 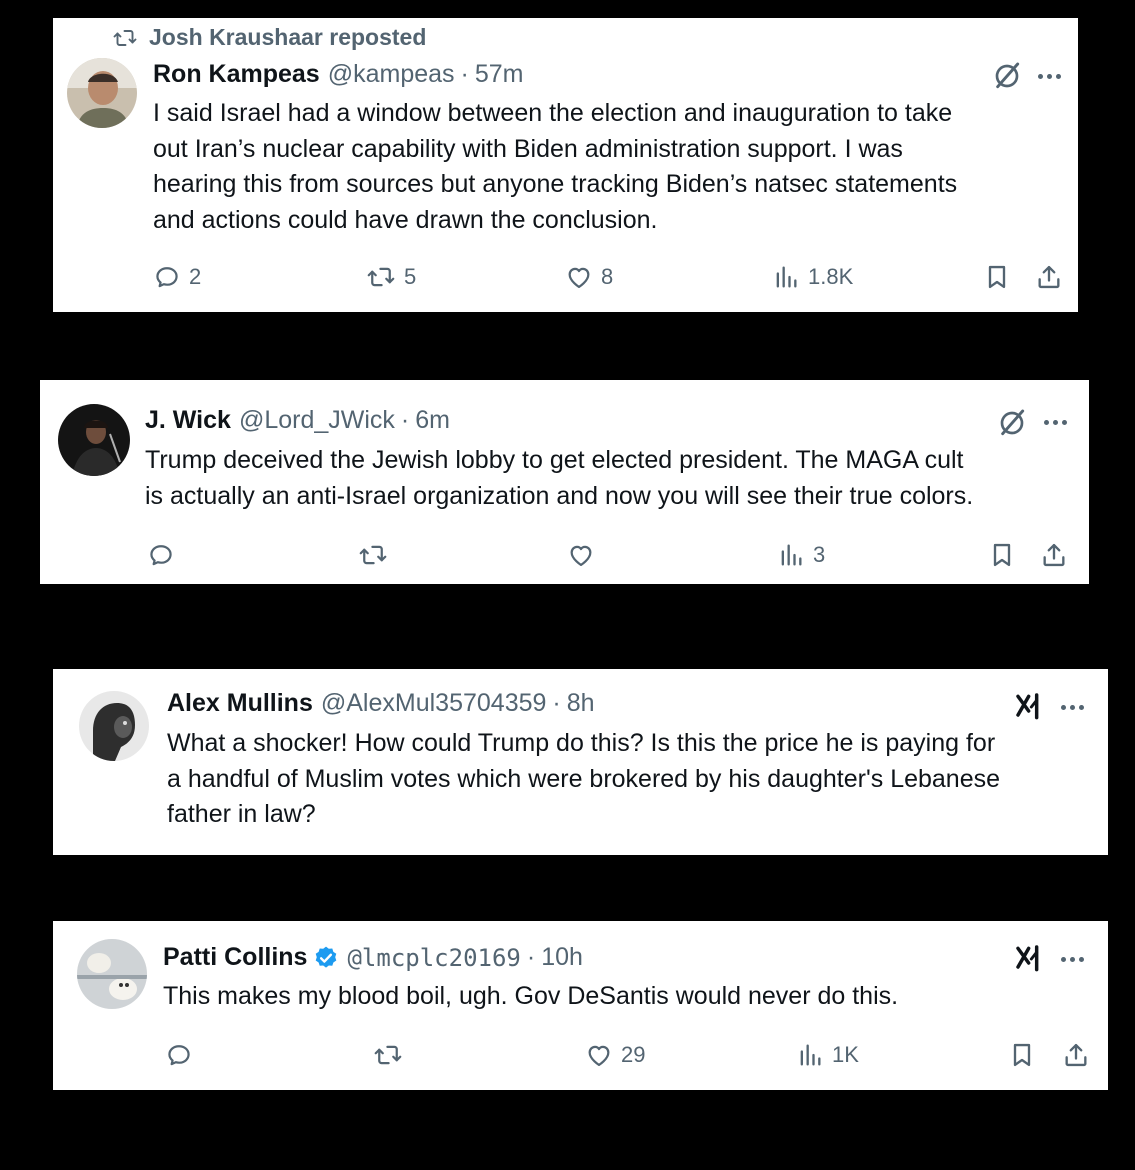 What do you see at coordinates (615, 1055) in the screenshot?
I see `like-button: 29` at bounding box center [615, 1055].